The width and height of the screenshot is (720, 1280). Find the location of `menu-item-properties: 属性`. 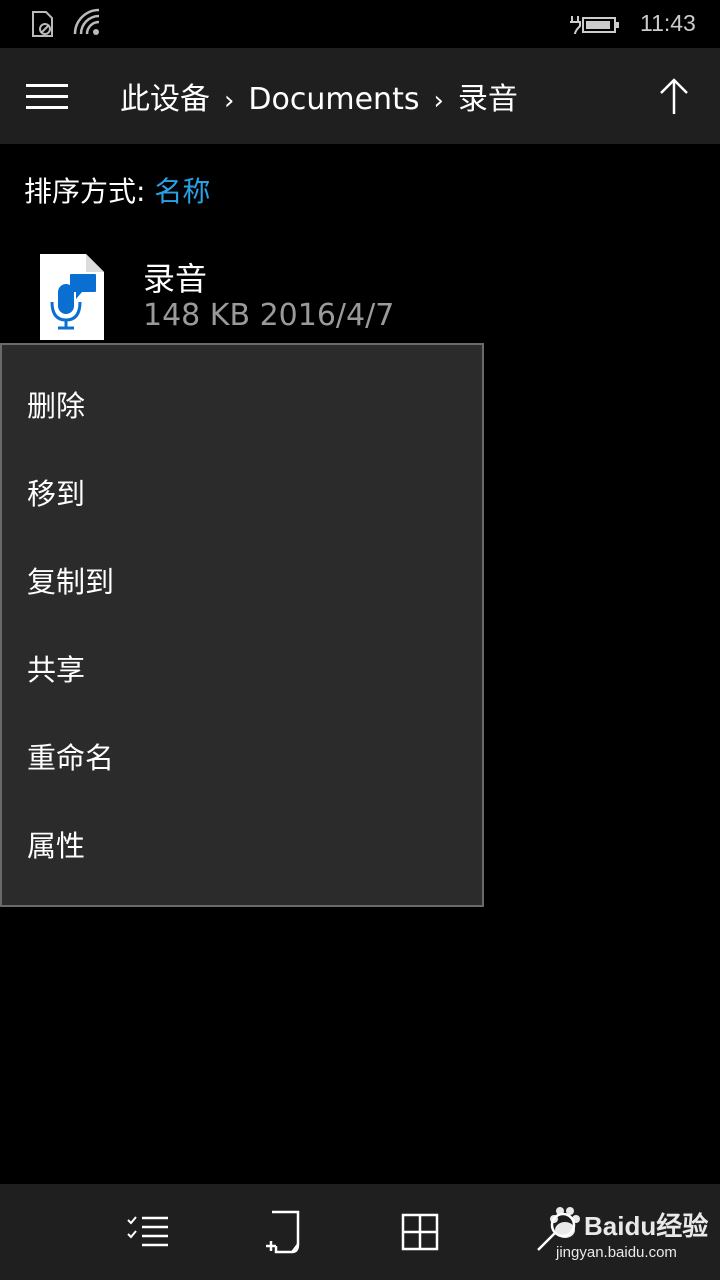

menu-item-properties: 属性 is located at coordinates (242, 846).